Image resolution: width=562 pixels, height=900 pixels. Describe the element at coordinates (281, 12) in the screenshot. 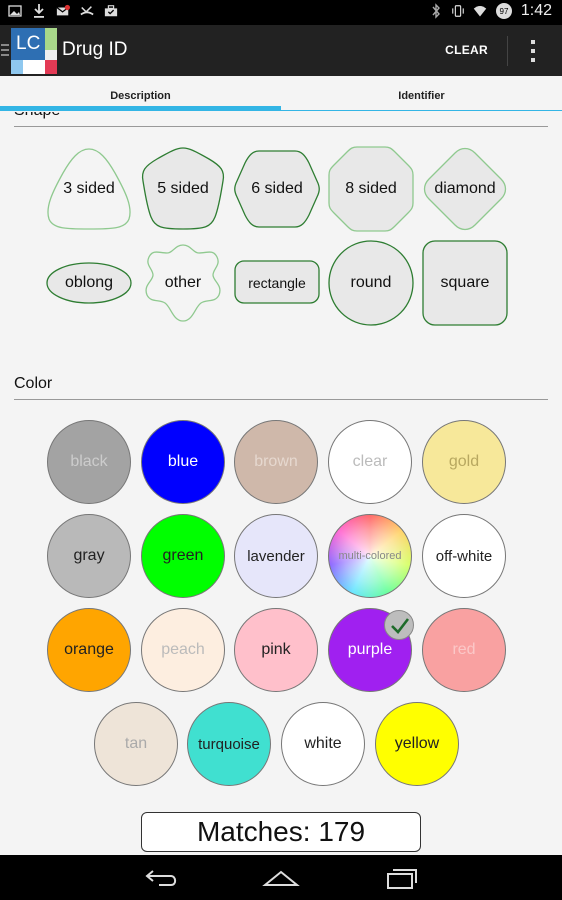

I see `status-bar: 97 1:42` at that location.